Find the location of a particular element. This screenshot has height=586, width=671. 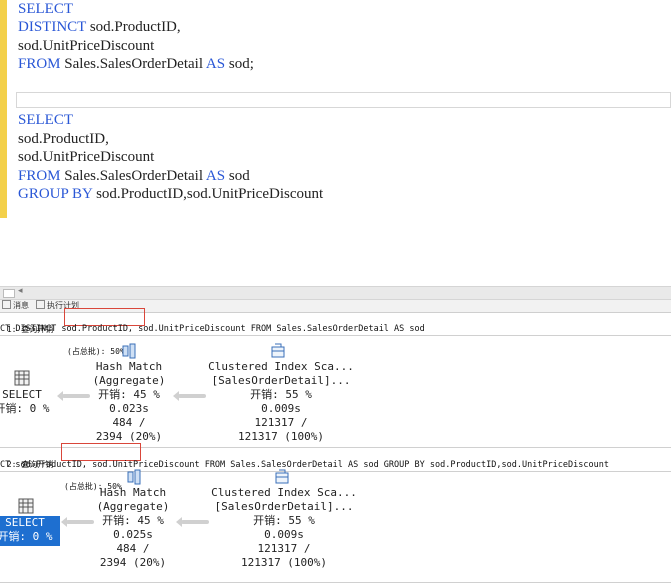

current-line-highlight is located at coordinates (343, 100).